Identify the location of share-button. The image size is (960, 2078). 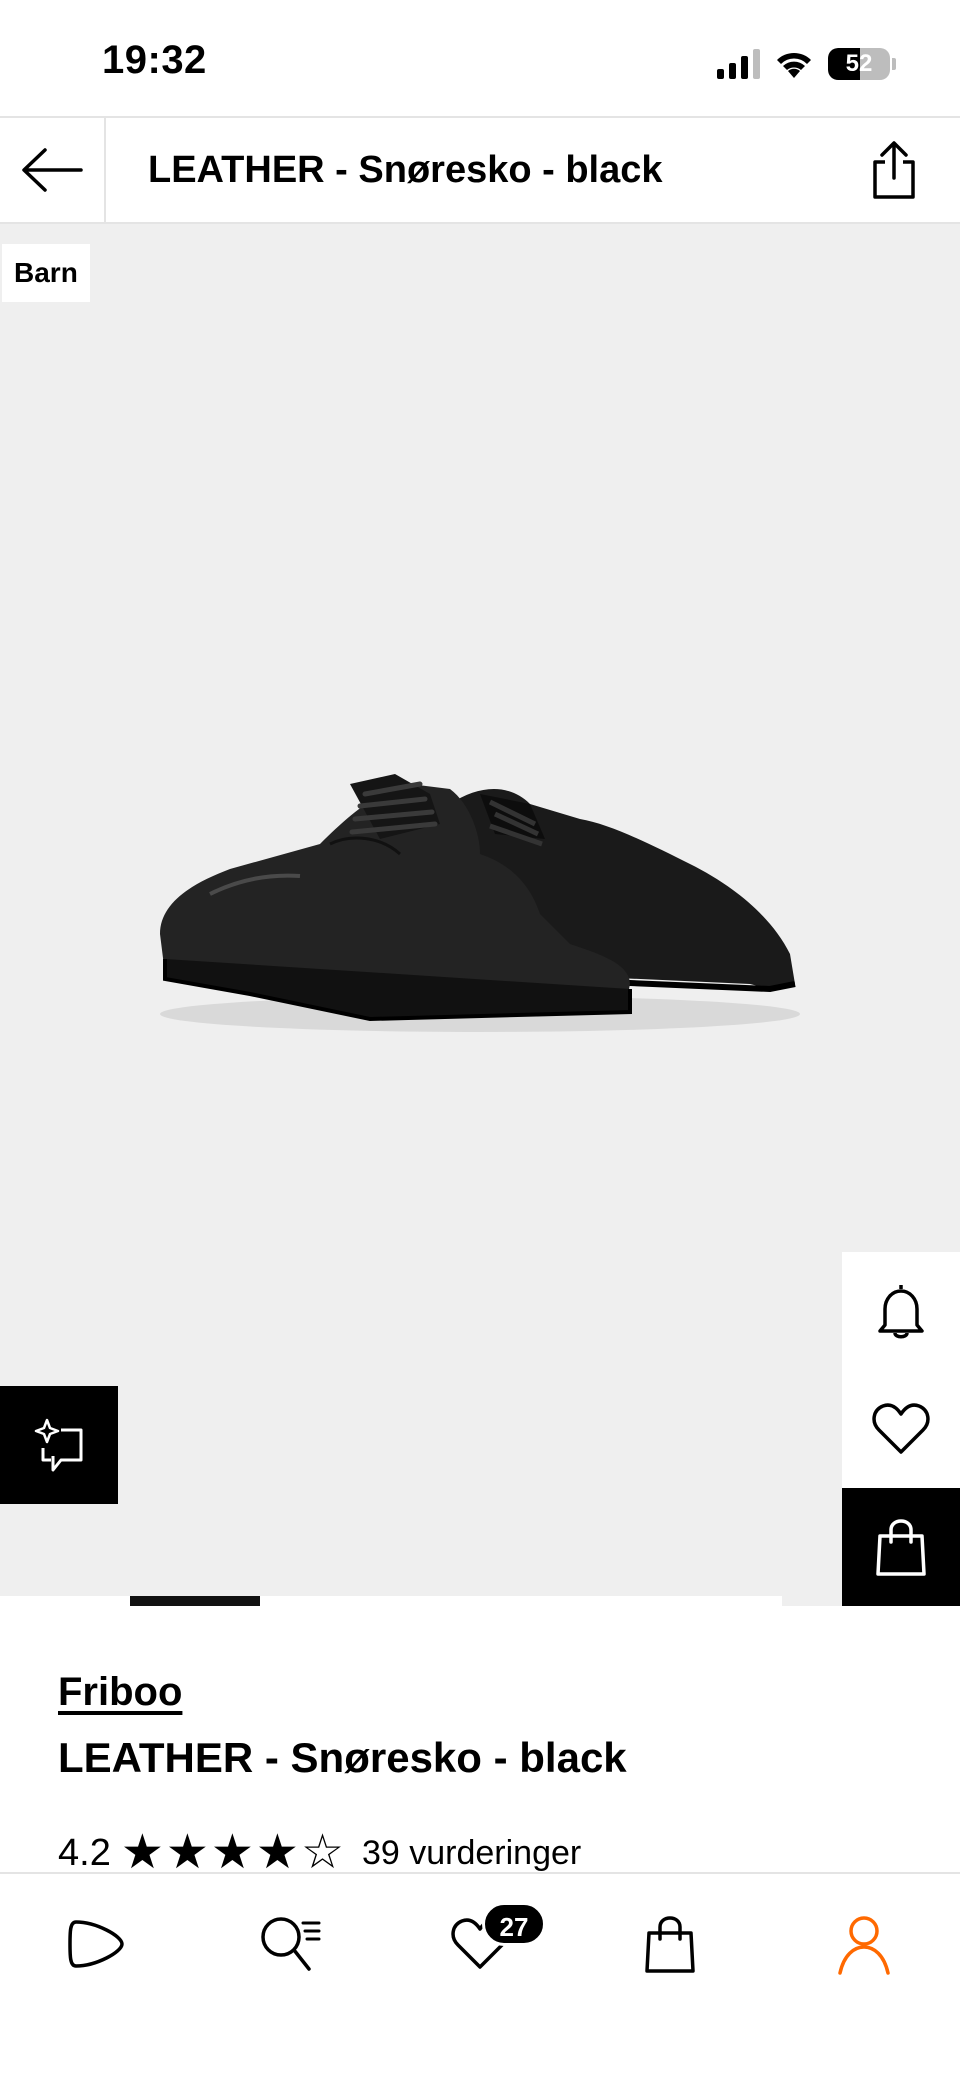
(894, 170).